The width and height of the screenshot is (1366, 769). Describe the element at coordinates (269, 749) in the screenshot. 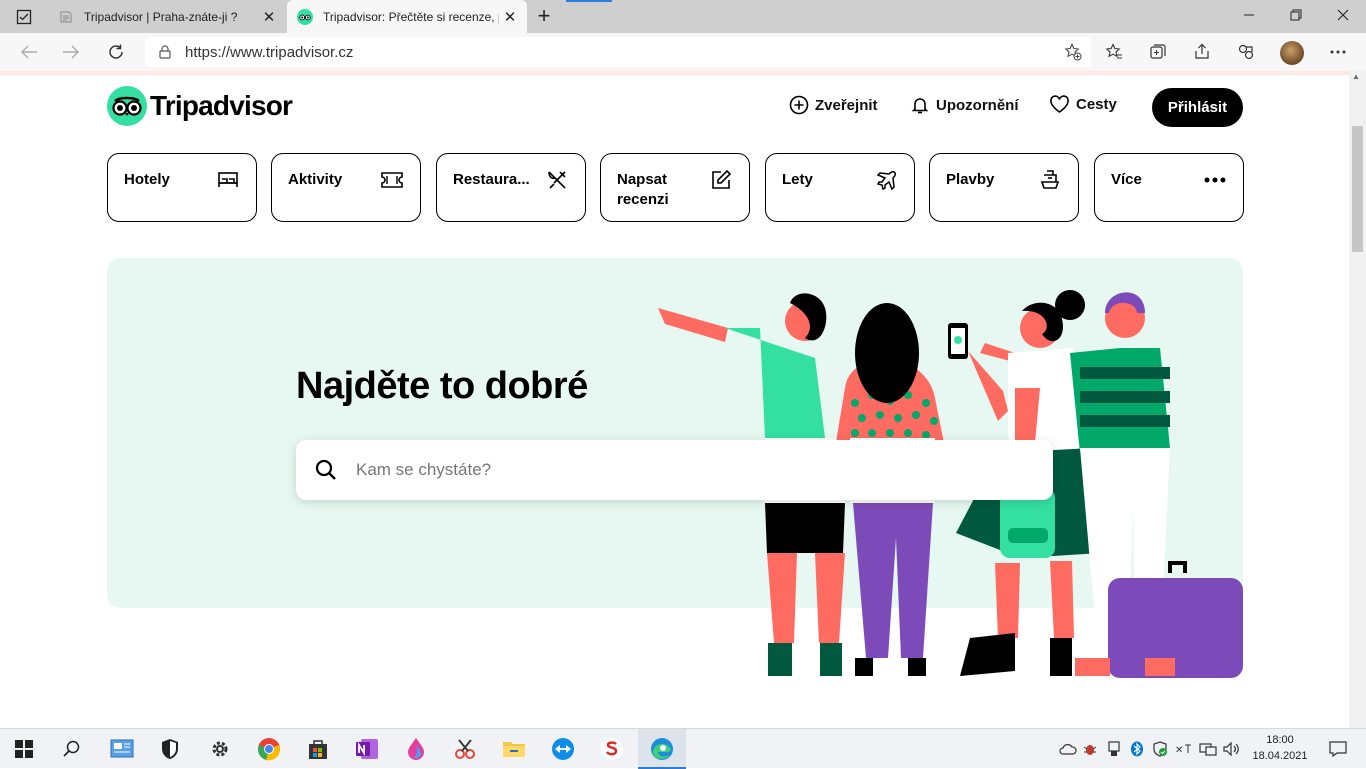

I see `taskbar-app-chrome` at that location.